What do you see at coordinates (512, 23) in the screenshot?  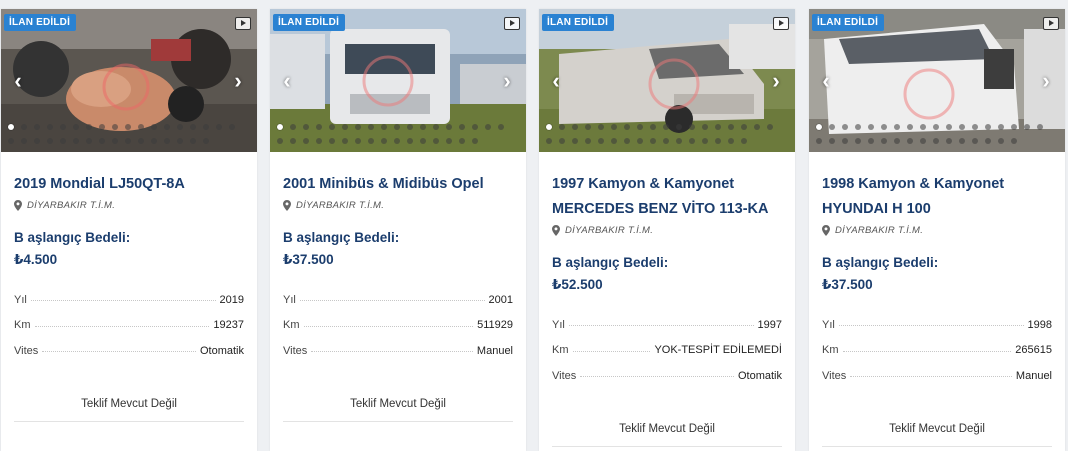 I see `video-play-icon` at bounding box center [512, 23].